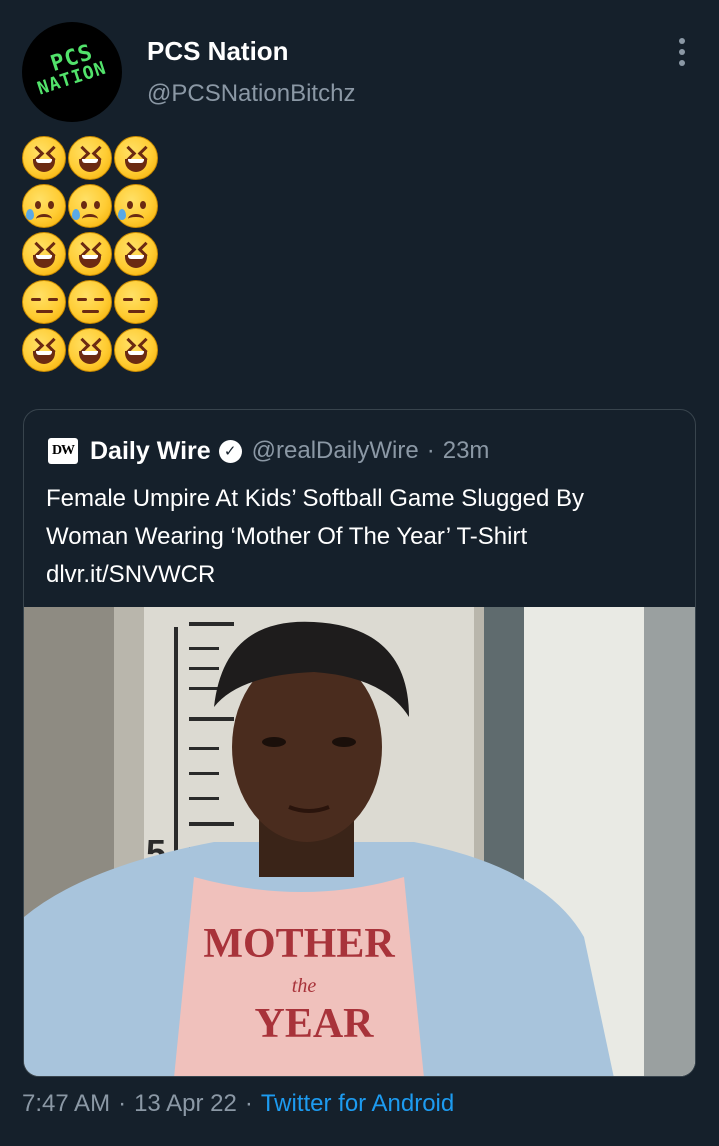  Describe the element at coordinates (335, 450) in the screenshot. I see `quoted-author-handle: @realDailyWire` at that location.